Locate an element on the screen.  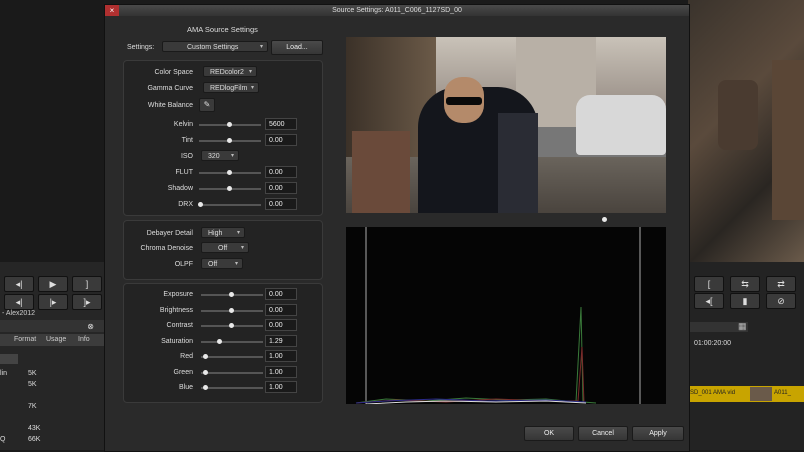
brightness-field: 0.00 is located at coordinates (281, 310).